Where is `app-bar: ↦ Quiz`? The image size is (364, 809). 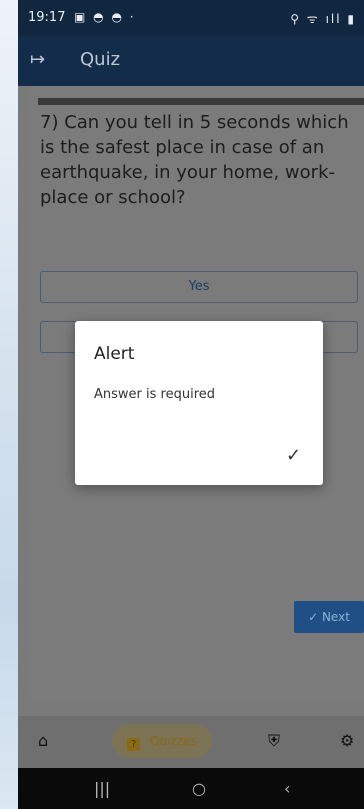
app-bar: ↦ Quiz is located at coordinates (191, 61).